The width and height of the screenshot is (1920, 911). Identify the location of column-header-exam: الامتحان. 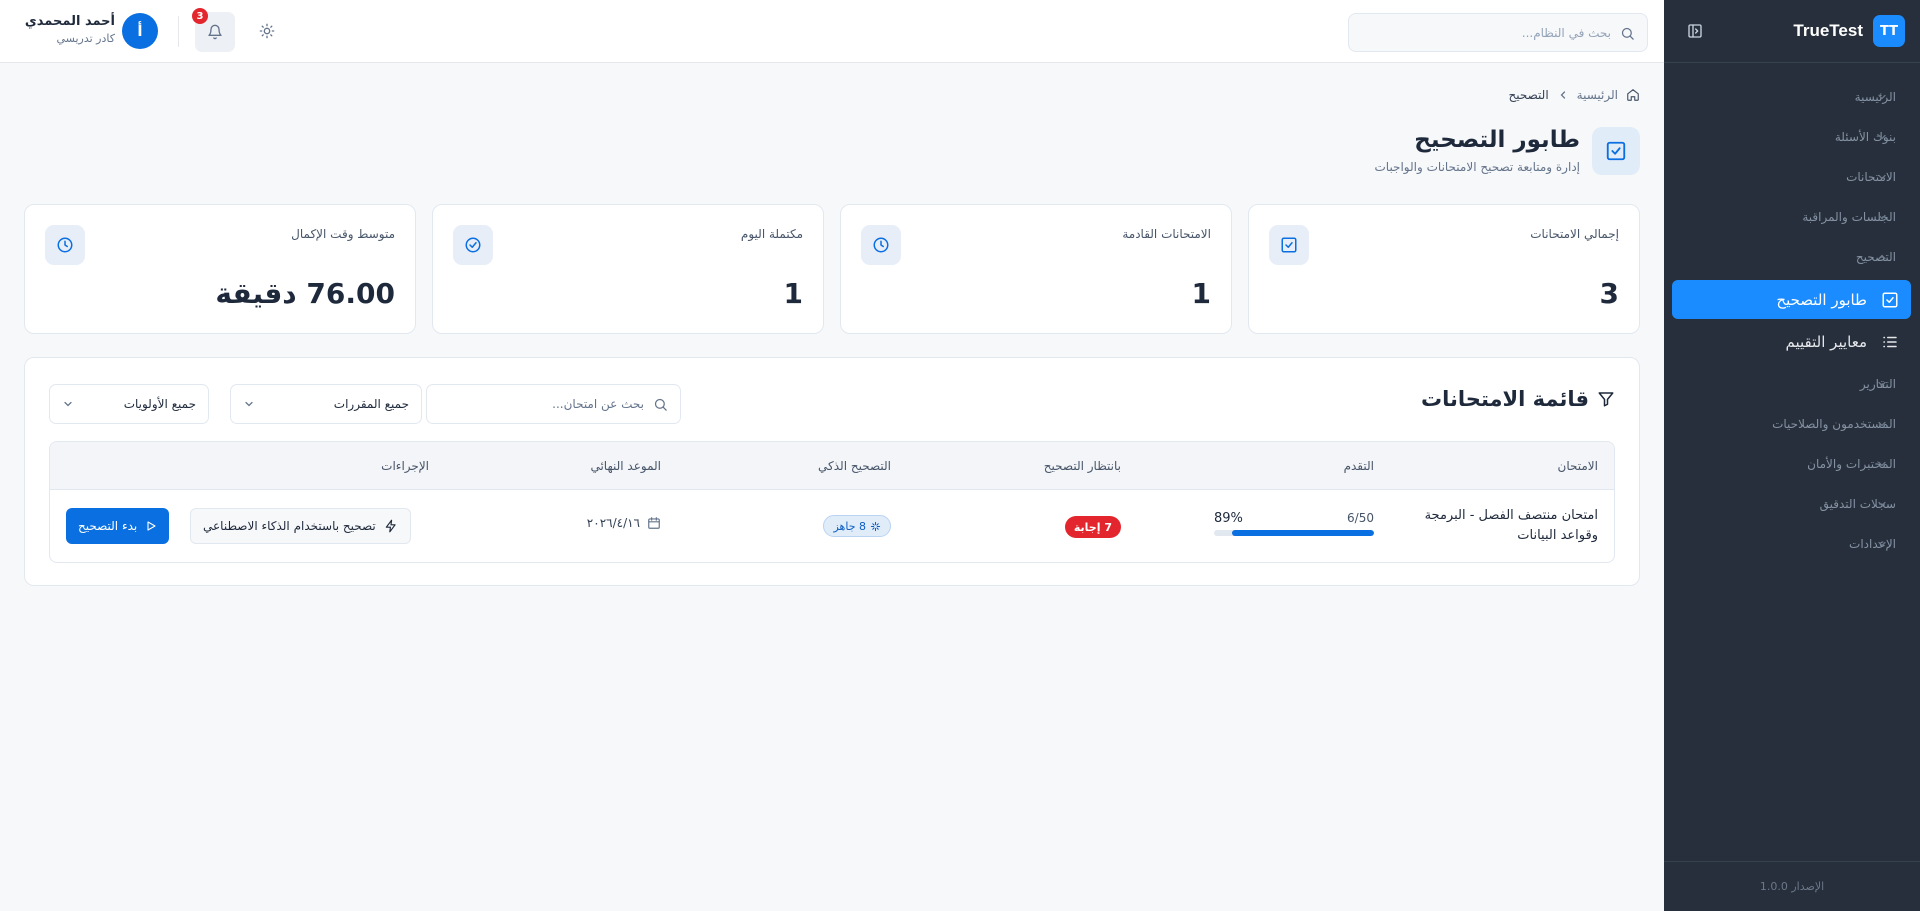
(1577, 465).